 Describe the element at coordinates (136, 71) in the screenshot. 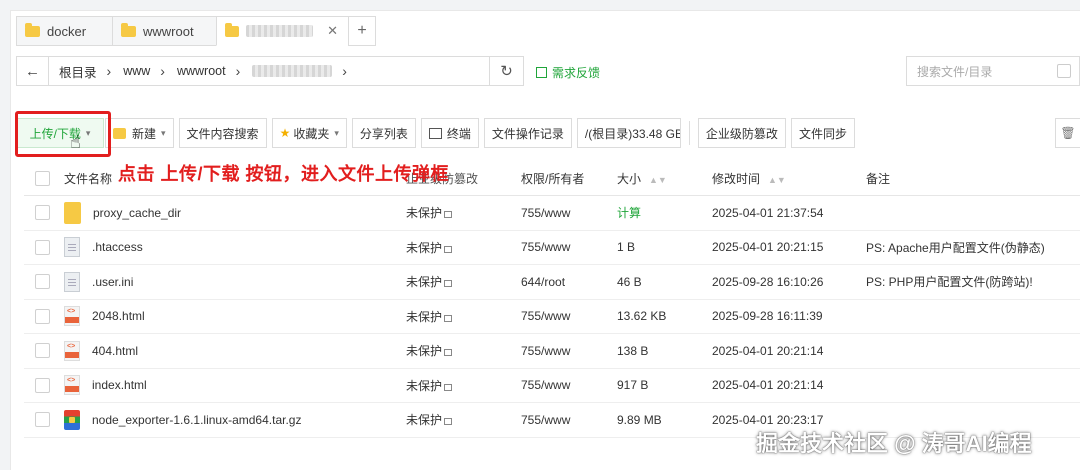

I see `breadcrumb-www: www` at that location.